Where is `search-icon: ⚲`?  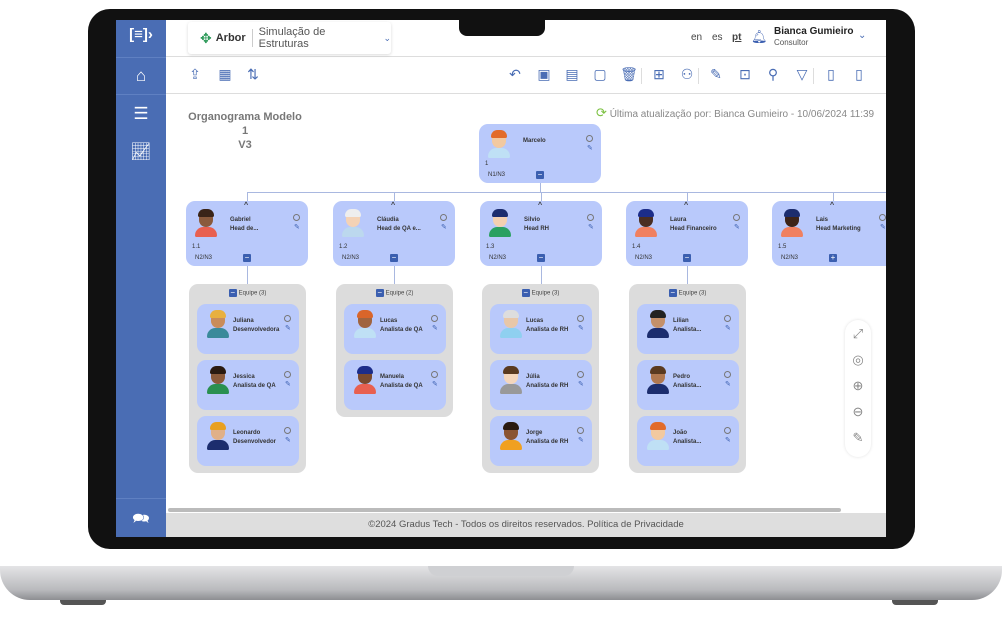
search-icon: ⚲ is located at coordinates (773, 74).